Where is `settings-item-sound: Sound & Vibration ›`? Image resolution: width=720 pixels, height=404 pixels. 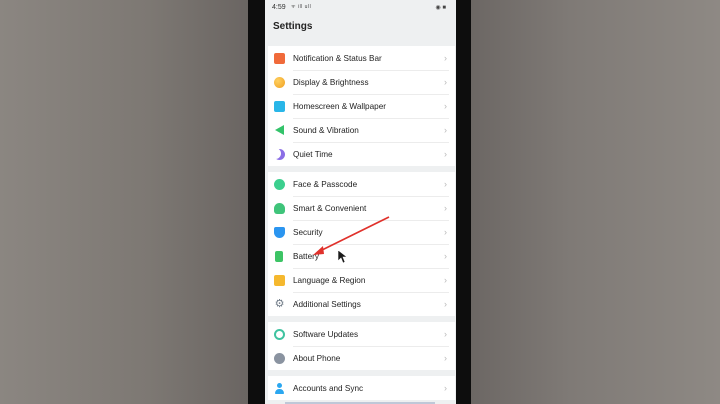
settings-item-sound: Sound & Vibration › is located at coordinates (361, 130).